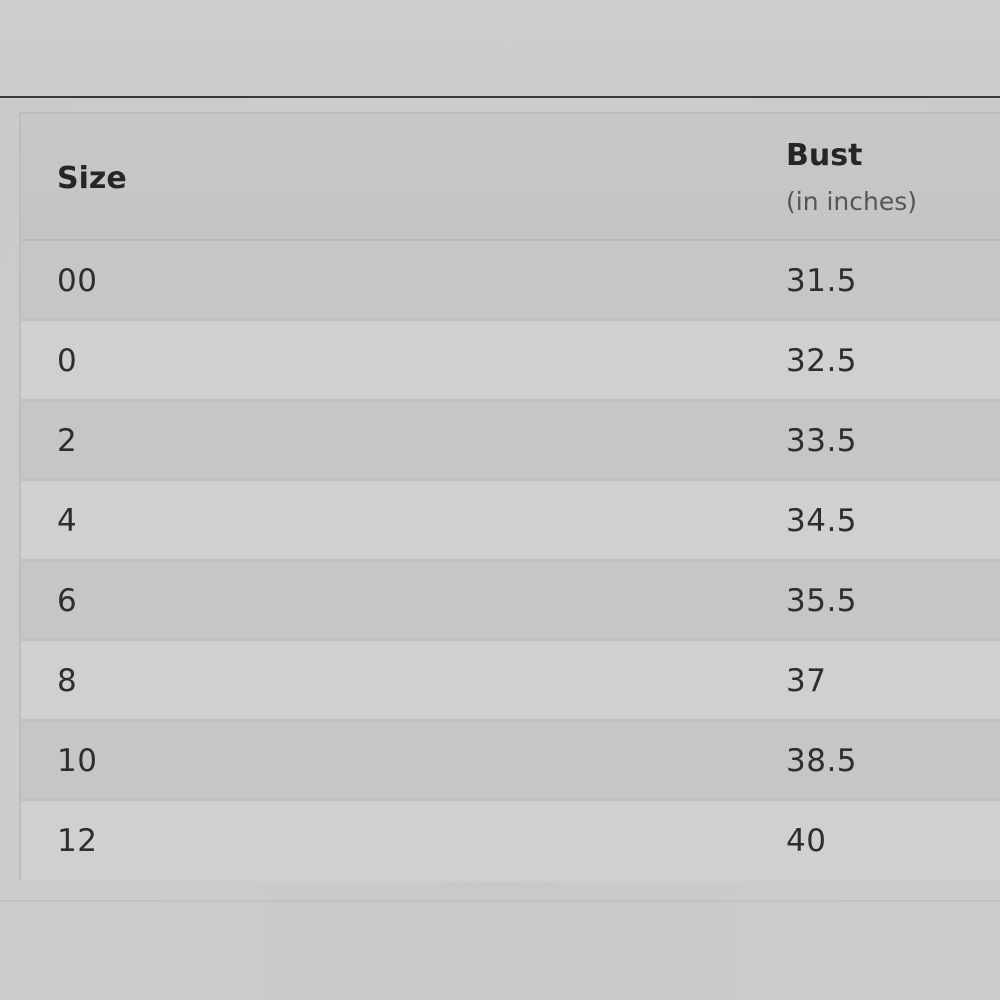 The height and width of the screenshot is (1000, 1000). What do you see at coordinates (67, 681) in the screenshot?
I see `size-cell: 8` at bounding box center [67, 681].